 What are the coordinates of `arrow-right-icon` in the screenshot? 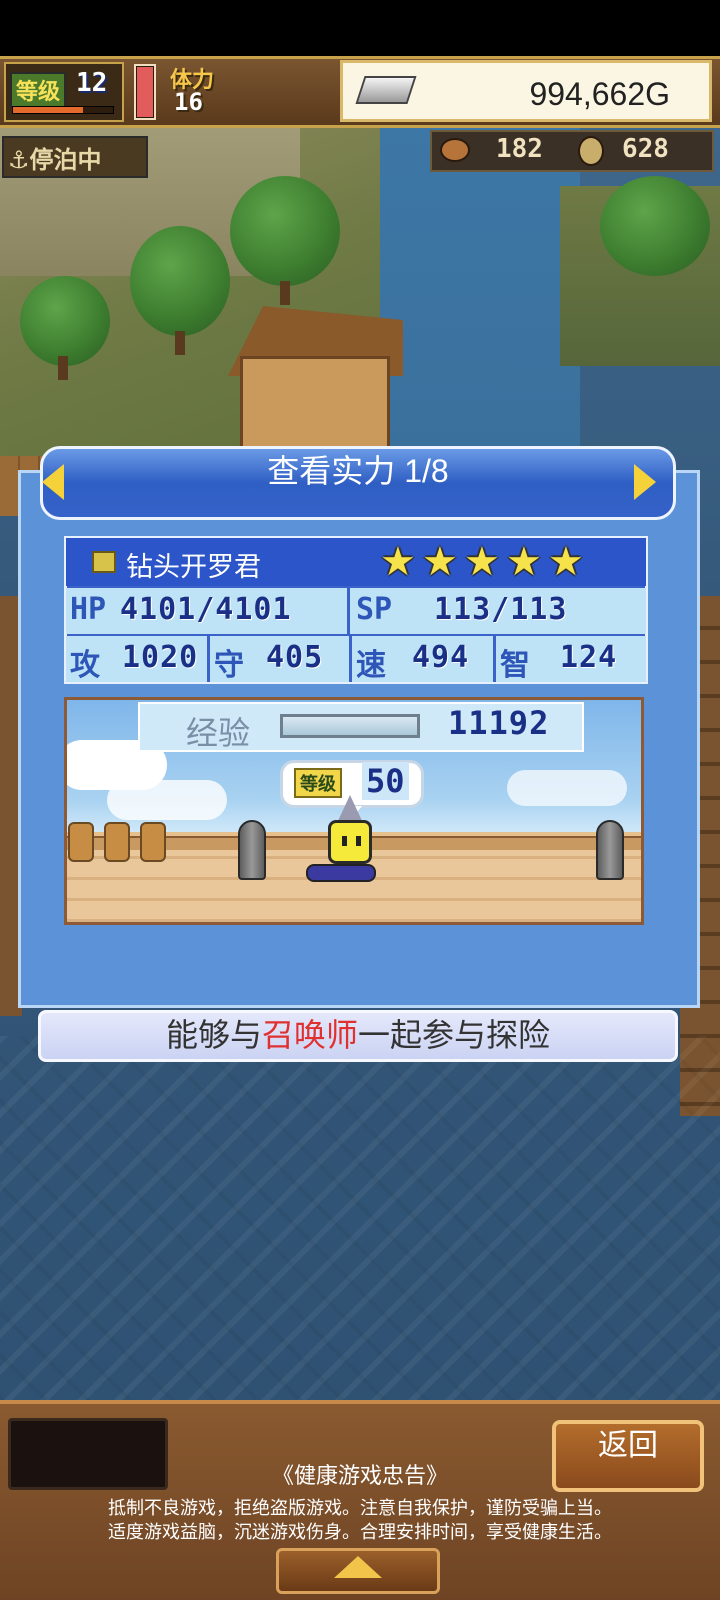 It's located at (645, 482).